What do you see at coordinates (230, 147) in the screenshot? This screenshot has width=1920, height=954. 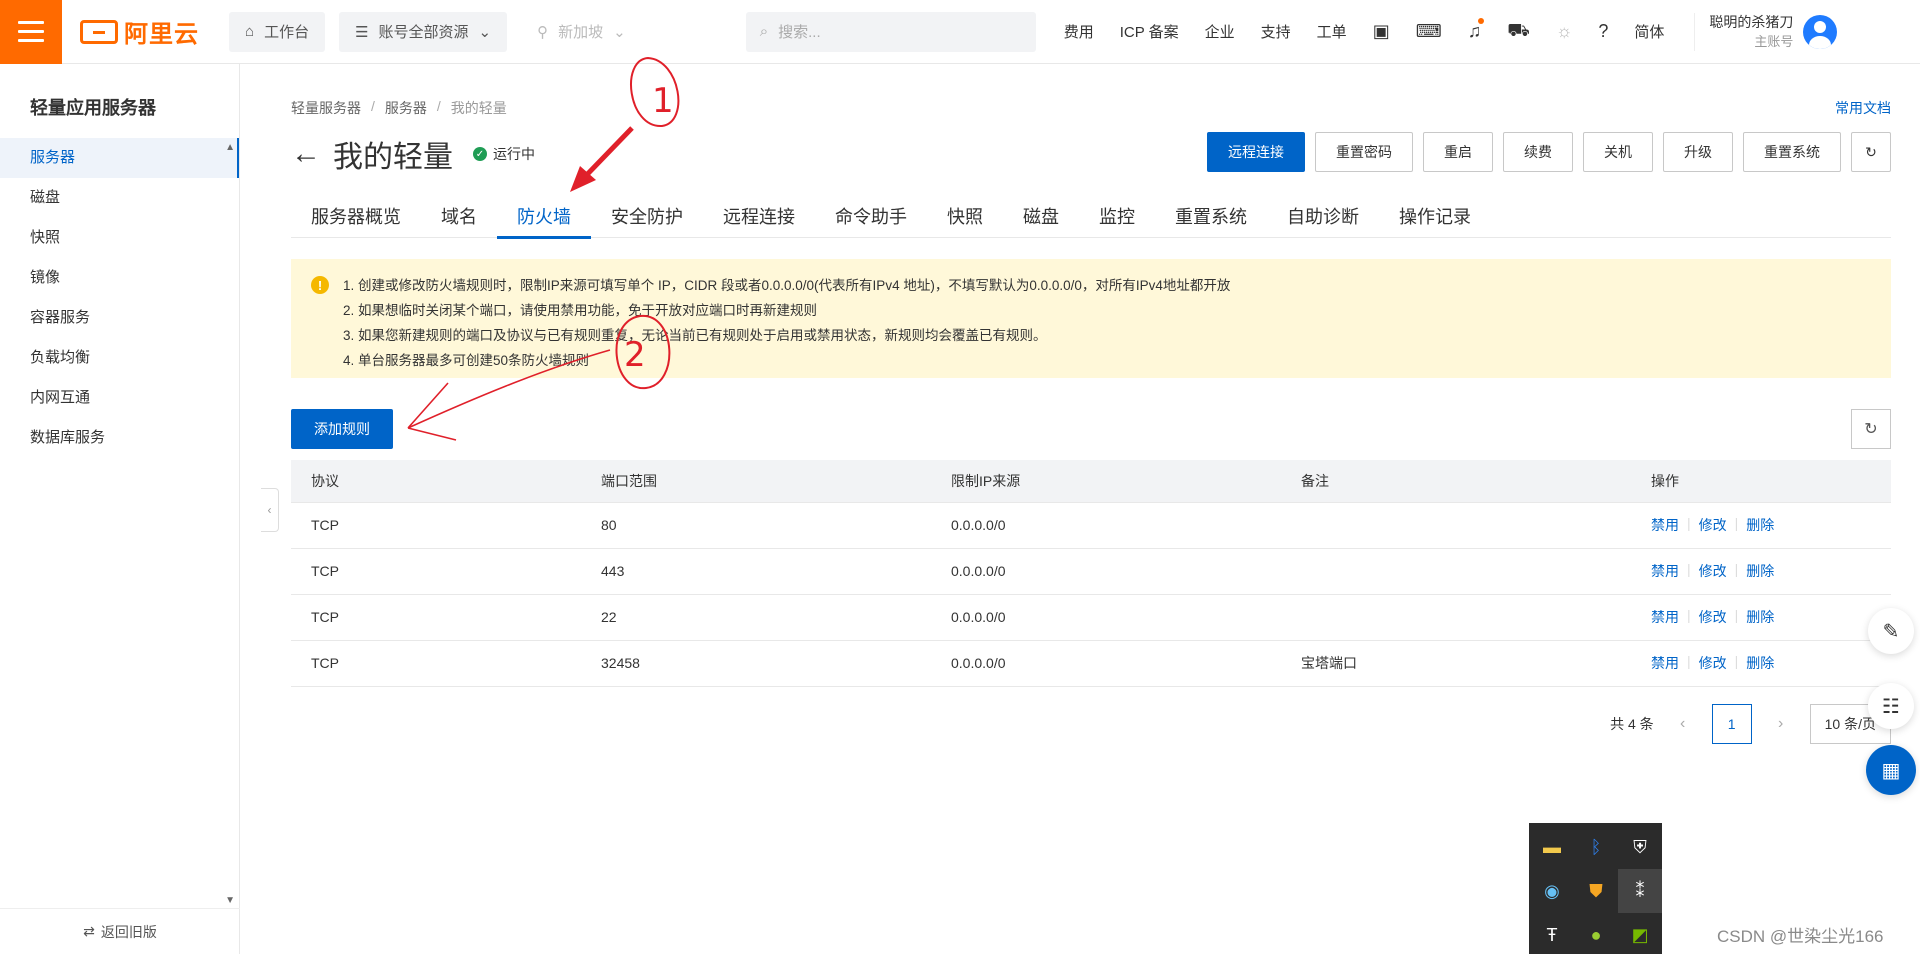 I see `scroll-up-icon: ▲` at bounding box center [230, 147].